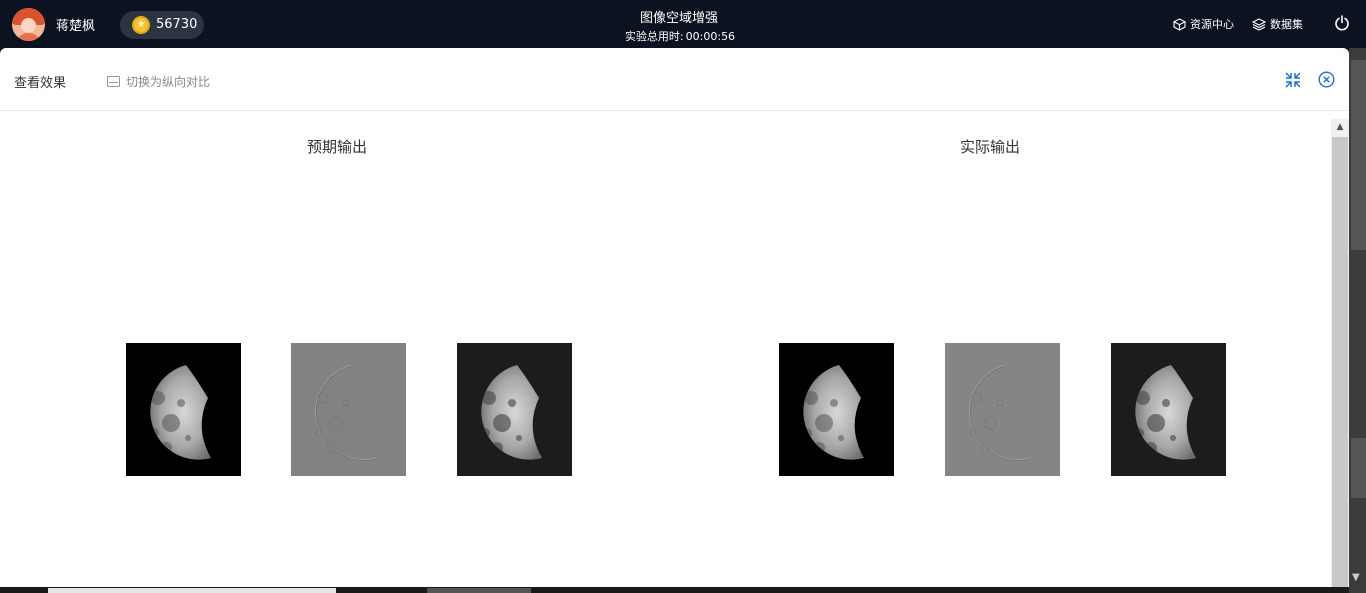 This screenshot has width=1366, height=593. What do you see at coordinates (168, 82) in the screenshot?
I see `switch-label: 切换为纵向对比` at bounding box center [168, 82].